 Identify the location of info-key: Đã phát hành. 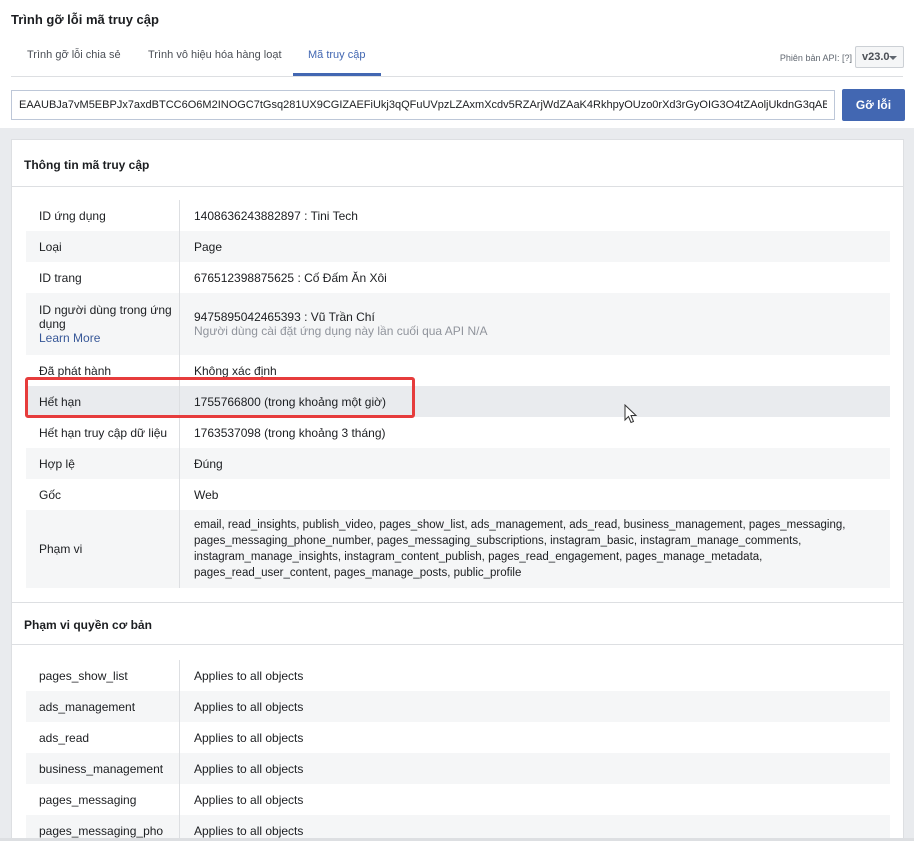
(103, 370).